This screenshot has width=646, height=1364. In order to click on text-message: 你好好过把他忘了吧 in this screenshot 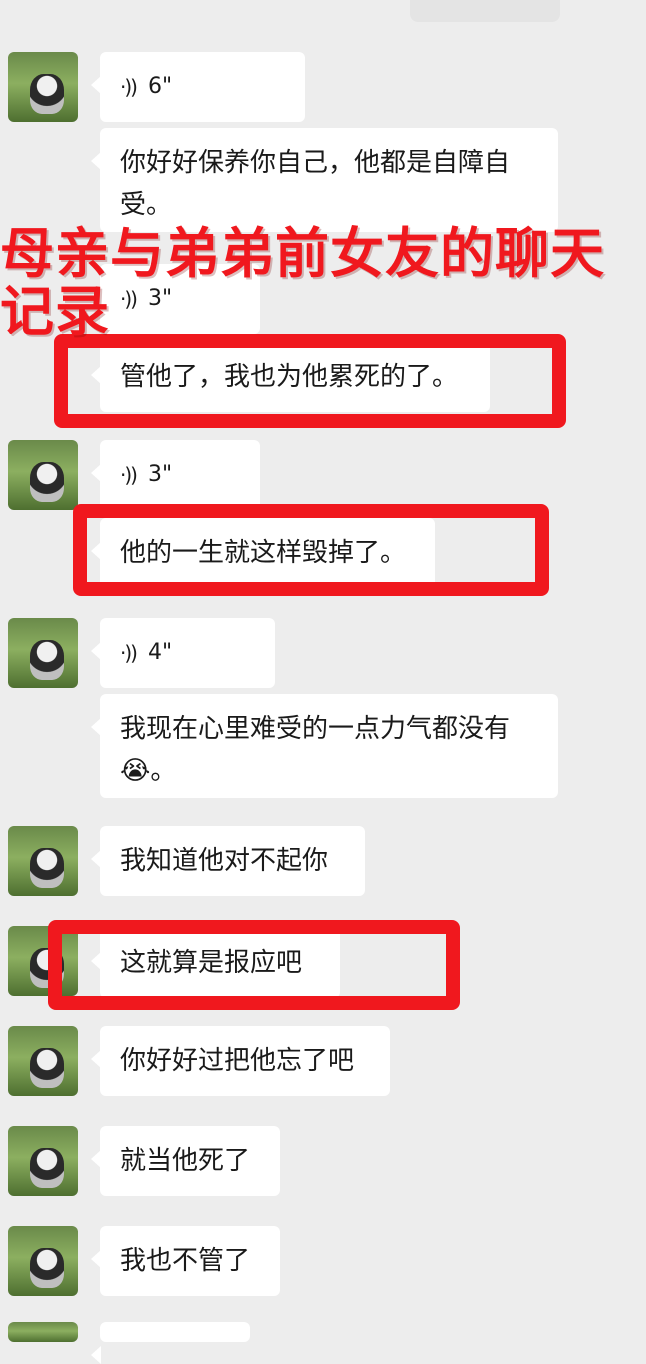, I will do `click(240, 1061)`.